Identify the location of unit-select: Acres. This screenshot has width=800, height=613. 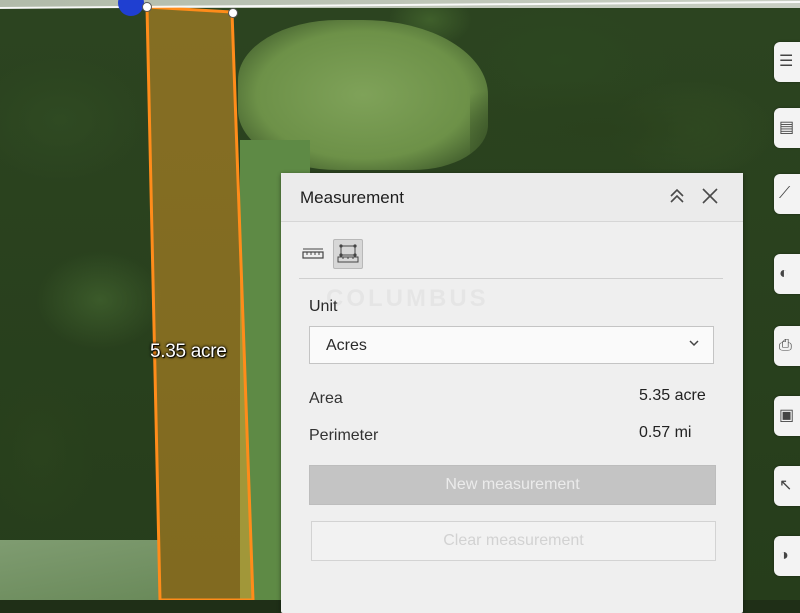
(511, 345).